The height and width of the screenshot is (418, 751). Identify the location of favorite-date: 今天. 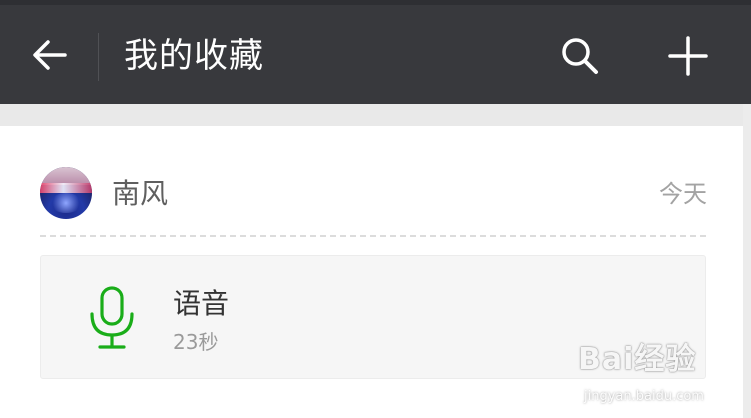
(683, 194).